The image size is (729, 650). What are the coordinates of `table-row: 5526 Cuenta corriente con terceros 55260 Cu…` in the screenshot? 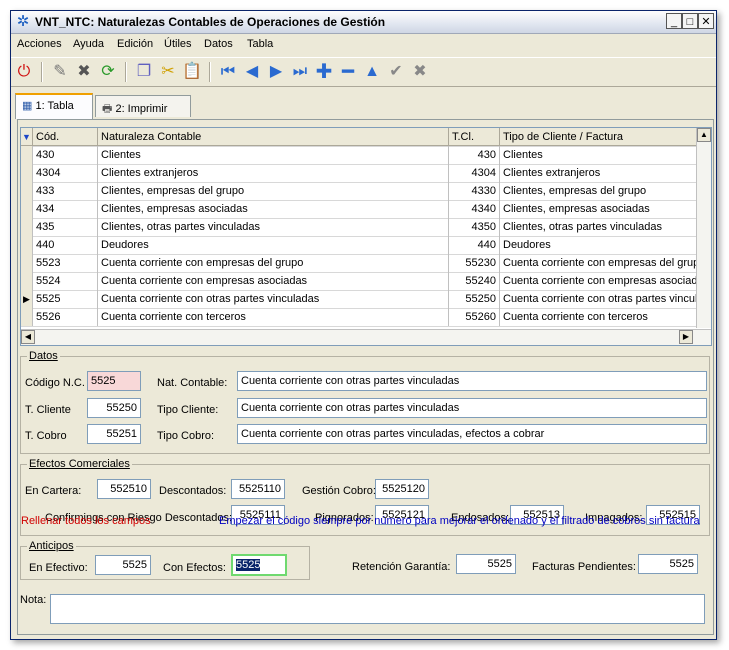 It's located at (359, 317).